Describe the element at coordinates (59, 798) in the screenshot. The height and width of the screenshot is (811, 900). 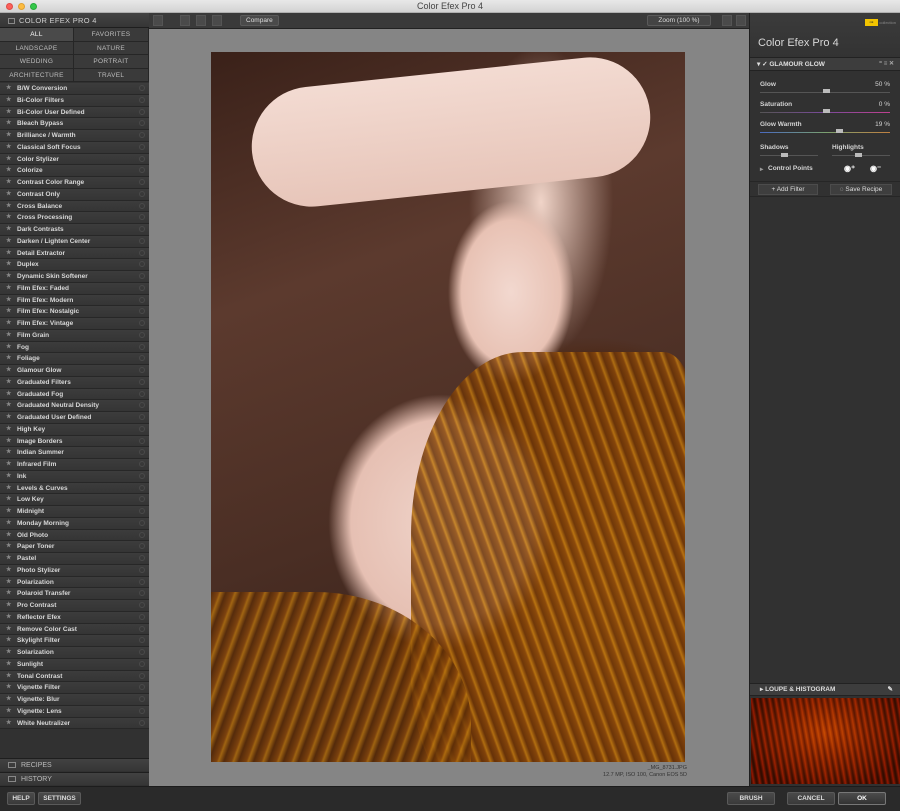
I see `settings-button: SETTINGS` at that location.